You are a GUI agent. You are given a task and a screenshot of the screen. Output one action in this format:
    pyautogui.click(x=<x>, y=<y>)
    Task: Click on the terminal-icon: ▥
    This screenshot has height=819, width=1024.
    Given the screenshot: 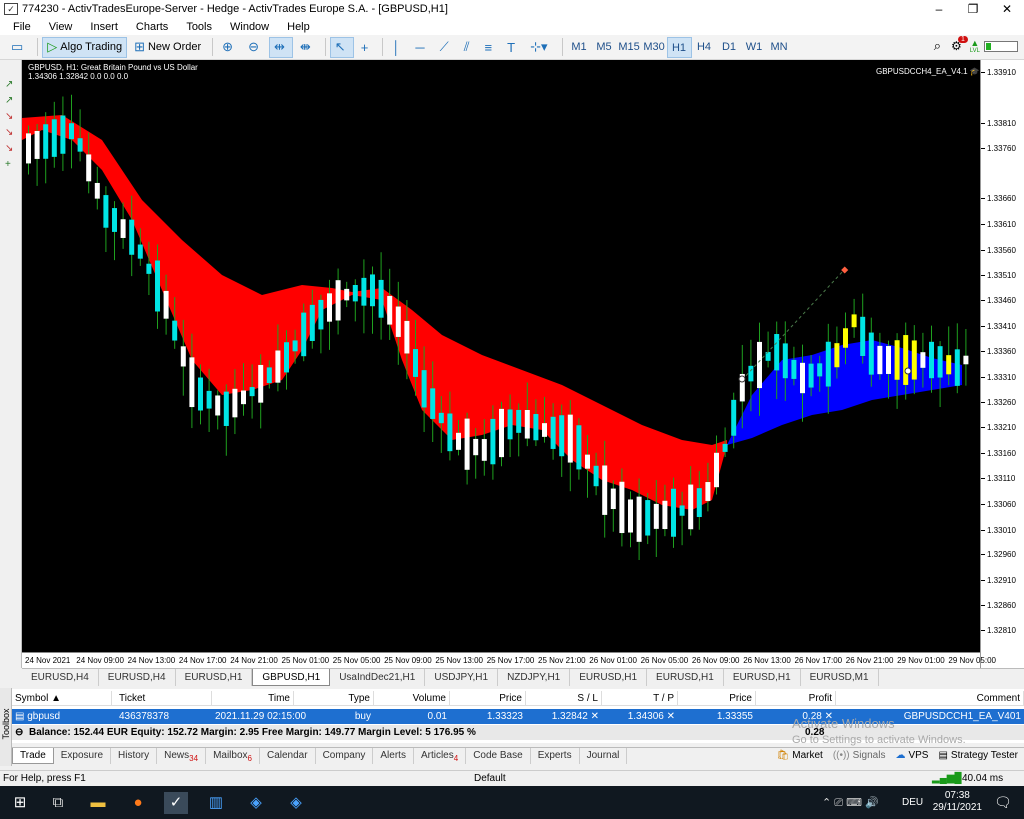 What is the action you would take?
    pyautogui.click(x=216, y=803)
    